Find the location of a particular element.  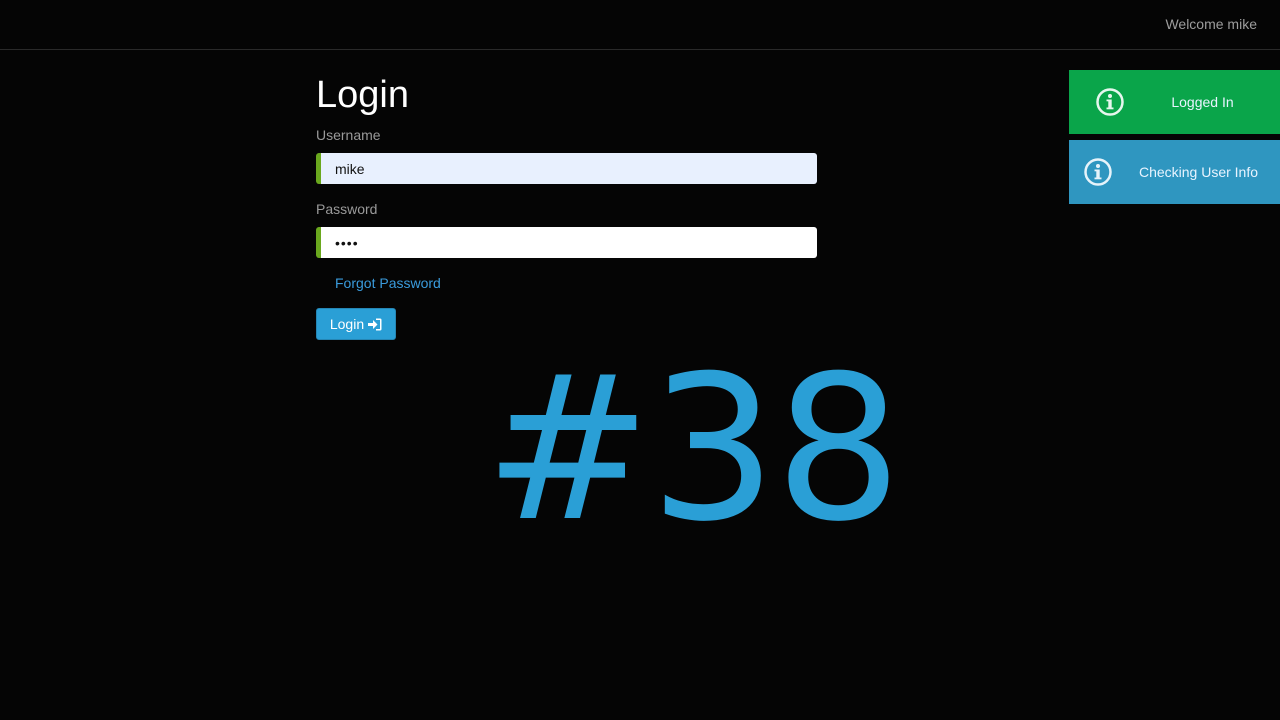

forgot-password-link: Forgot Password is located at coordinates (388, 283).